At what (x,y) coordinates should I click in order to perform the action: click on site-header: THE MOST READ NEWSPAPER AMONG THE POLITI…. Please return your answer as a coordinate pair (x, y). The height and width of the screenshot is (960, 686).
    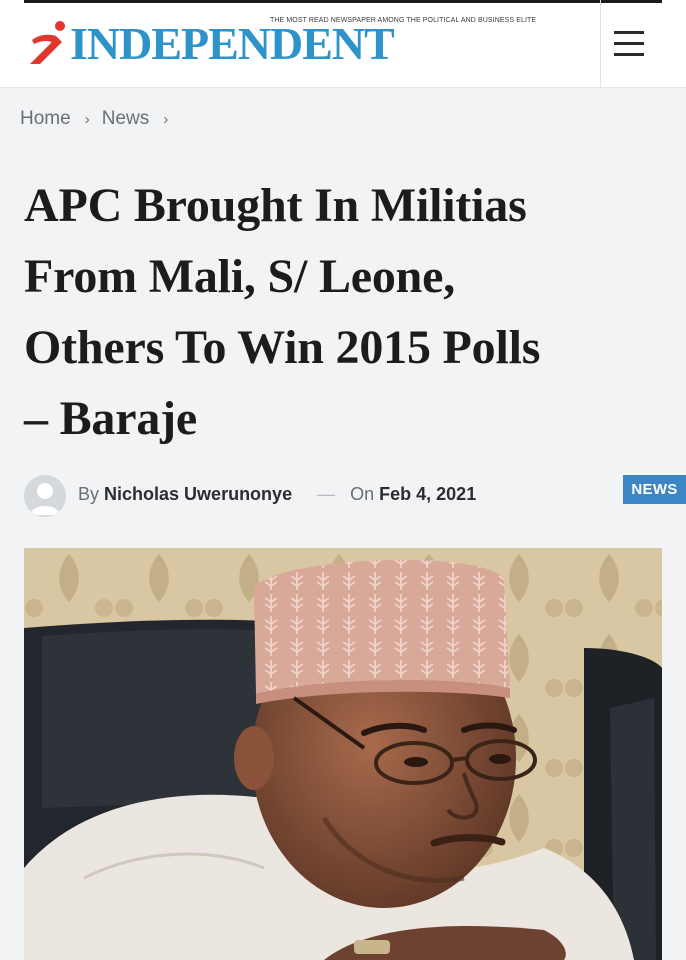
    Looking at the image, I should click on (343, 44).